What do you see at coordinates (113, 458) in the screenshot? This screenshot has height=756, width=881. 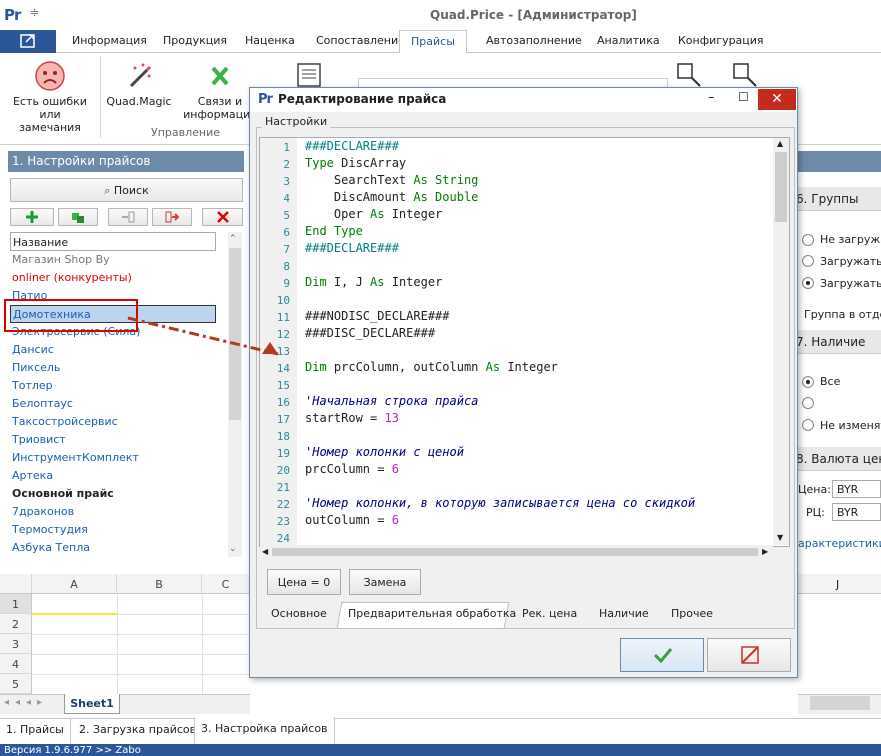 I see `list-item: ИнструментКомплект` at bounding box center [113, 458].